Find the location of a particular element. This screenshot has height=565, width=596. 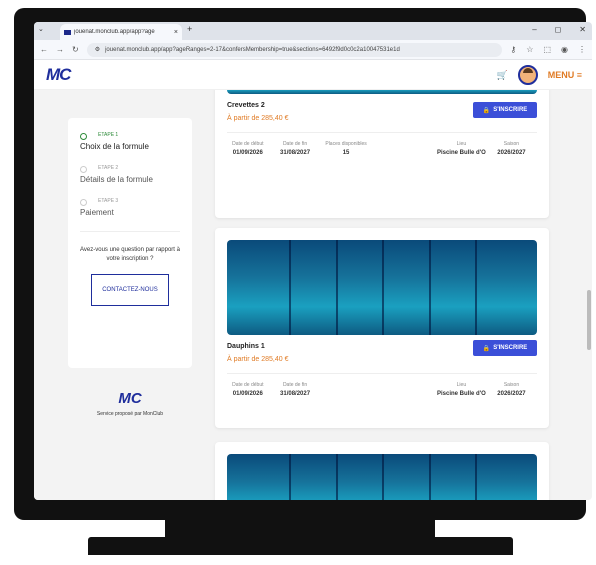

tab-search-icon: ⌄ is located at coordinates (41, 29).